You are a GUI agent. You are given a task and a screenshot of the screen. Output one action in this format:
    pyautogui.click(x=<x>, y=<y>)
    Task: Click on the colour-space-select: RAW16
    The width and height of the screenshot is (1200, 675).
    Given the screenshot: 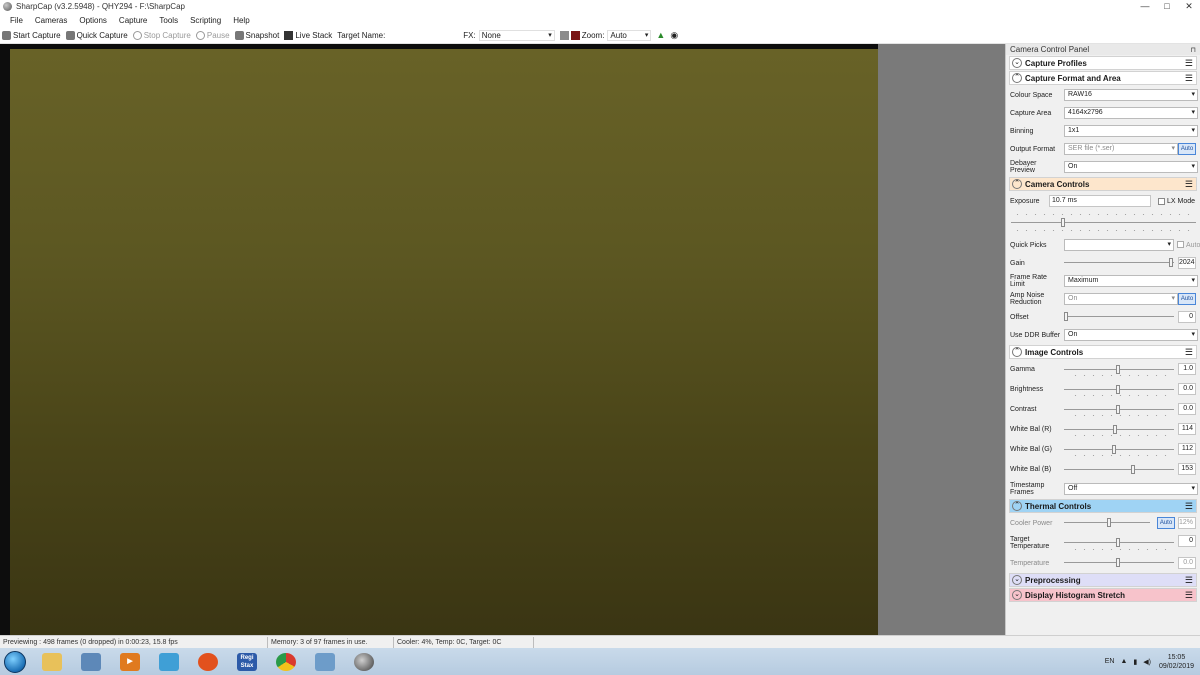 What is the action you would take?
    pyautogui.click(x=1131, y=95)
    